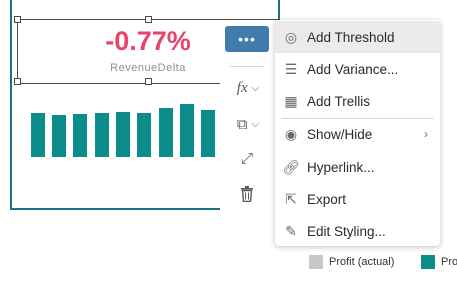  I want to click on chevron-right-icon: ›, so click(426, 134).